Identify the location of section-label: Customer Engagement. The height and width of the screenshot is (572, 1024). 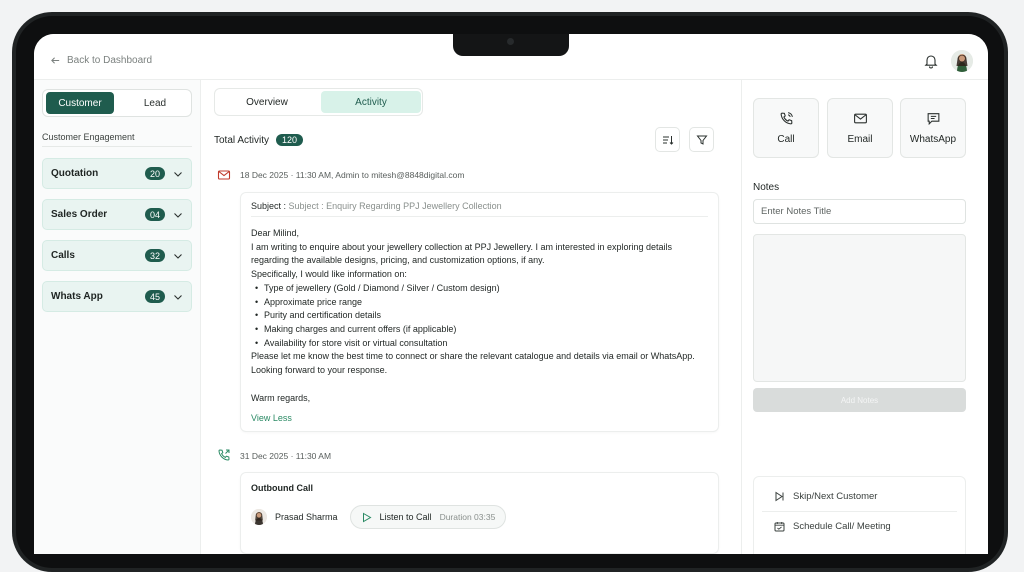
(88, 137).